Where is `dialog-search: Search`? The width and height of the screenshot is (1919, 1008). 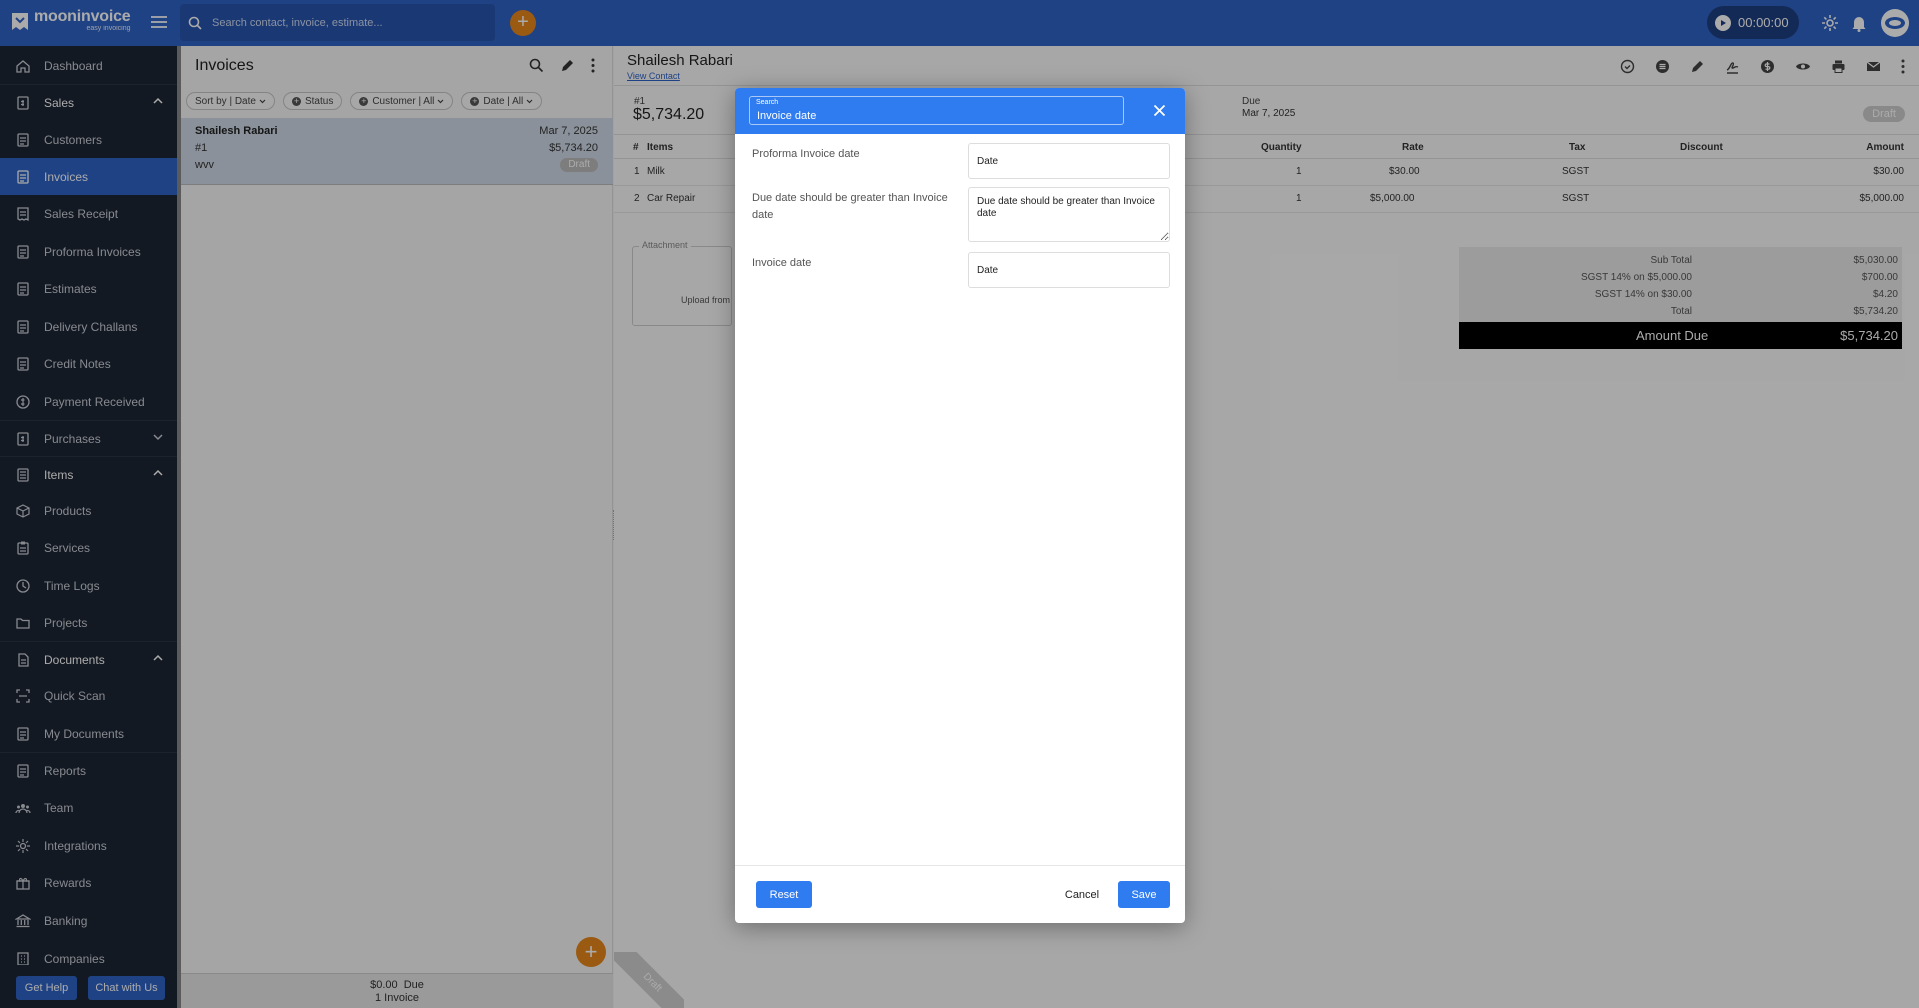 dialog-search: Search is located at coordinates (936, 110).